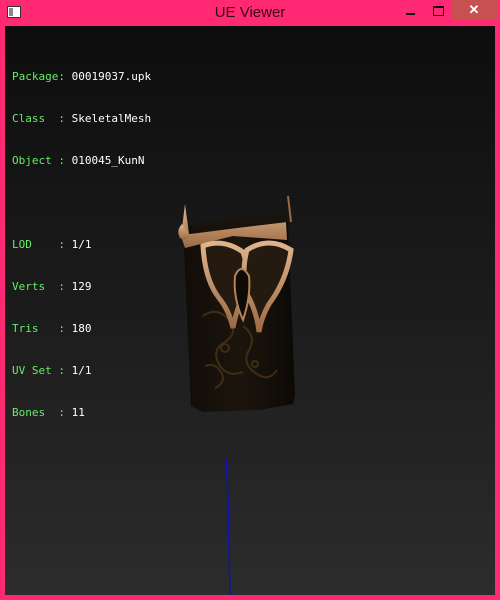 The height and width of the screenshot is (600, 500). Describe the element at coordinates (289, 209) in the screenshot. I see `side-strap` at that location.